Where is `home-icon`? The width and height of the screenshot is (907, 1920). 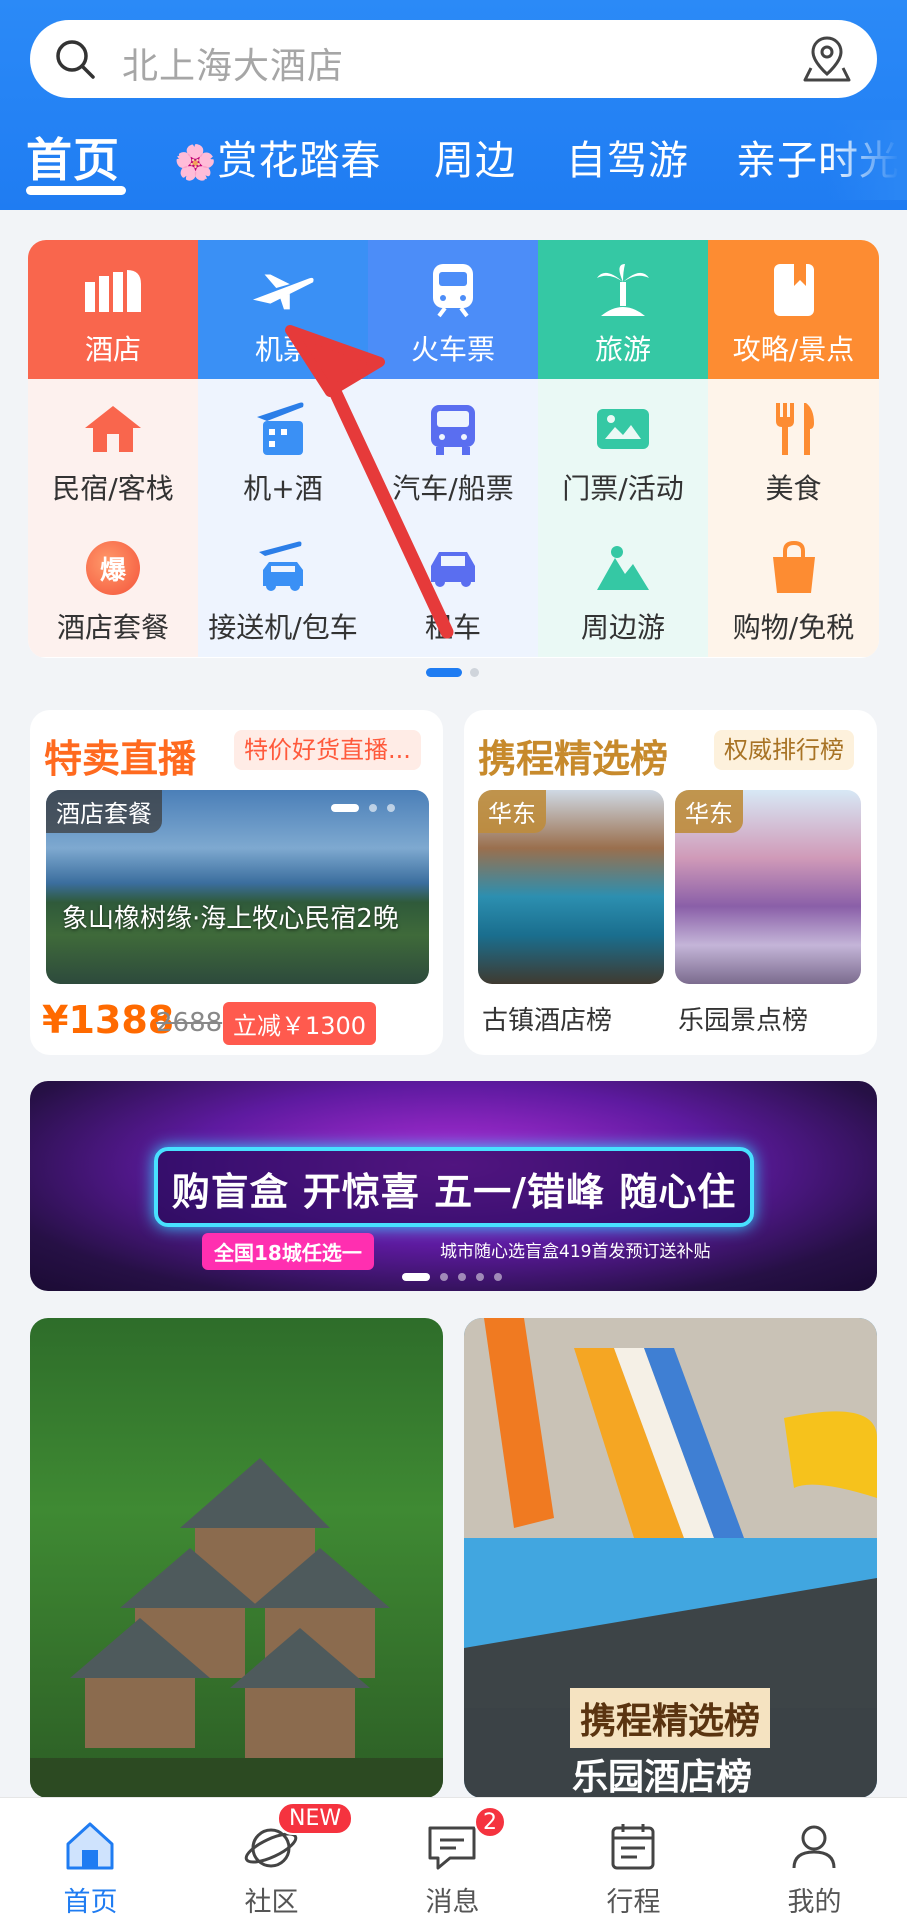
home-icon is located at coordinates (90, 1846).